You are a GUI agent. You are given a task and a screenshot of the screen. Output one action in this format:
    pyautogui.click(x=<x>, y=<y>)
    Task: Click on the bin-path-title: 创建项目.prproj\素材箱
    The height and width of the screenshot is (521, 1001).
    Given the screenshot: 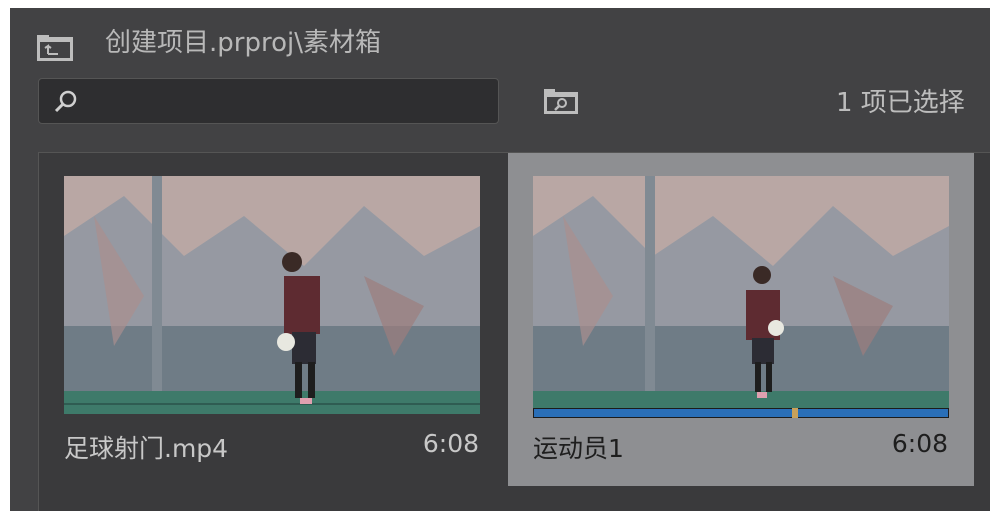 What is the action you would take?
    pyautogui.click(x=243, y=43)
    